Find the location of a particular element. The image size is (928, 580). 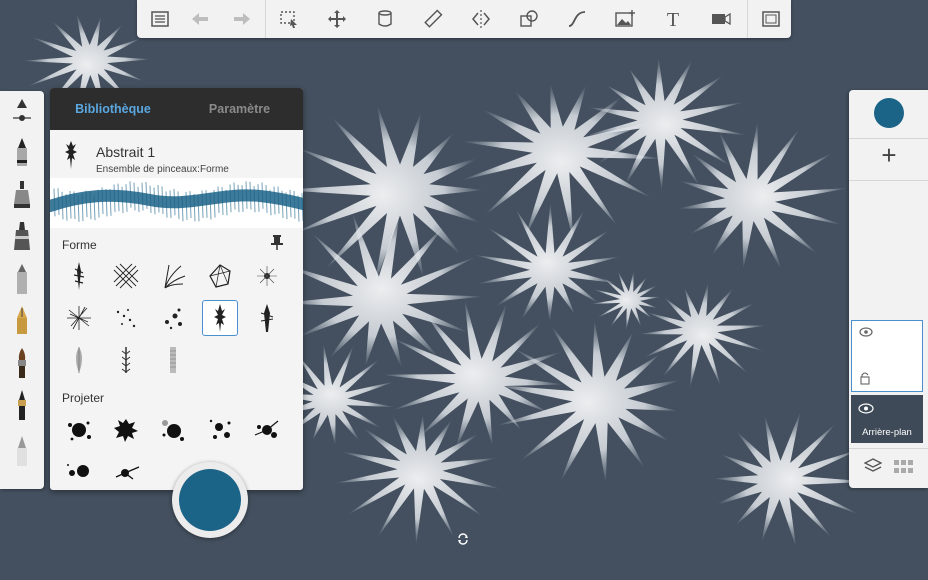

splatter-brush-6-icon is located at coordinates (79, 470).